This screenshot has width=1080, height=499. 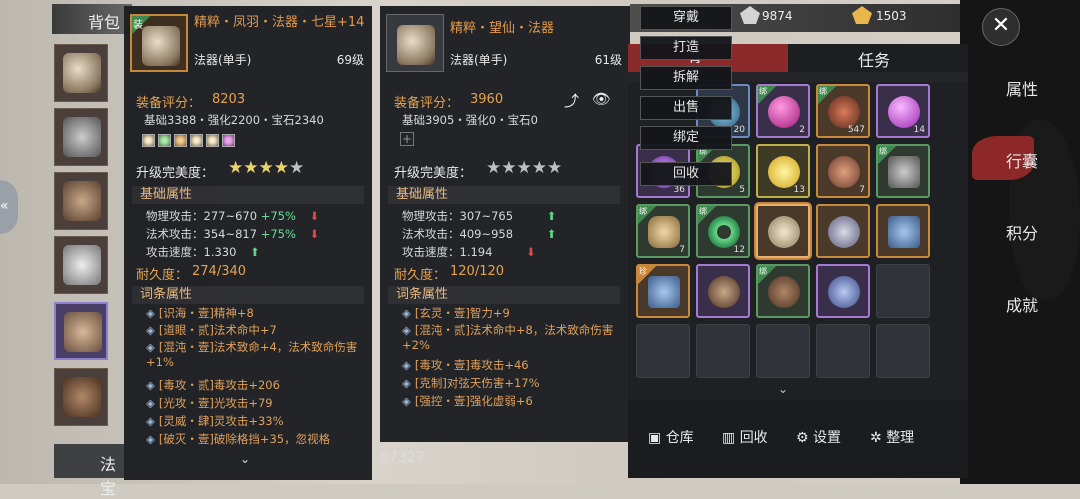 I want to click on bag-item: 珍, so click(x=663, y=291).